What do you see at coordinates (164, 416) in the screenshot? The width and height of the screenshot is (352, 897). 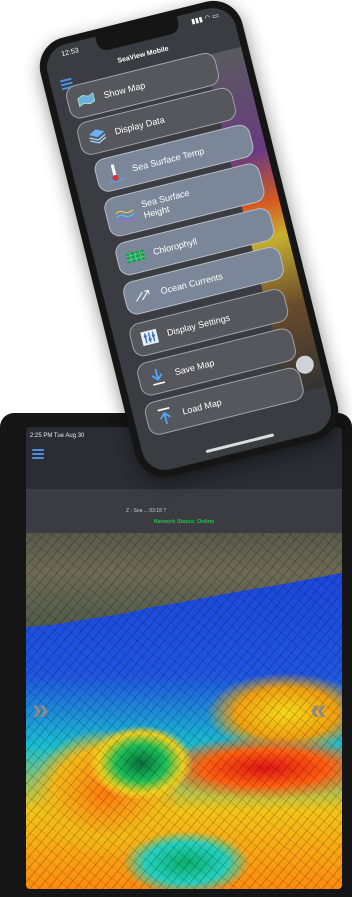 I see `upload-icon` at bounding box center [164, 416].